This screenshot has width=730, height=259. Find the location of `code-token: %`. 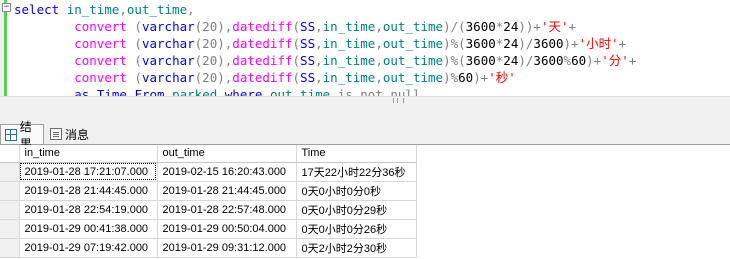

code-token: % is located at coordinates (567, 60).